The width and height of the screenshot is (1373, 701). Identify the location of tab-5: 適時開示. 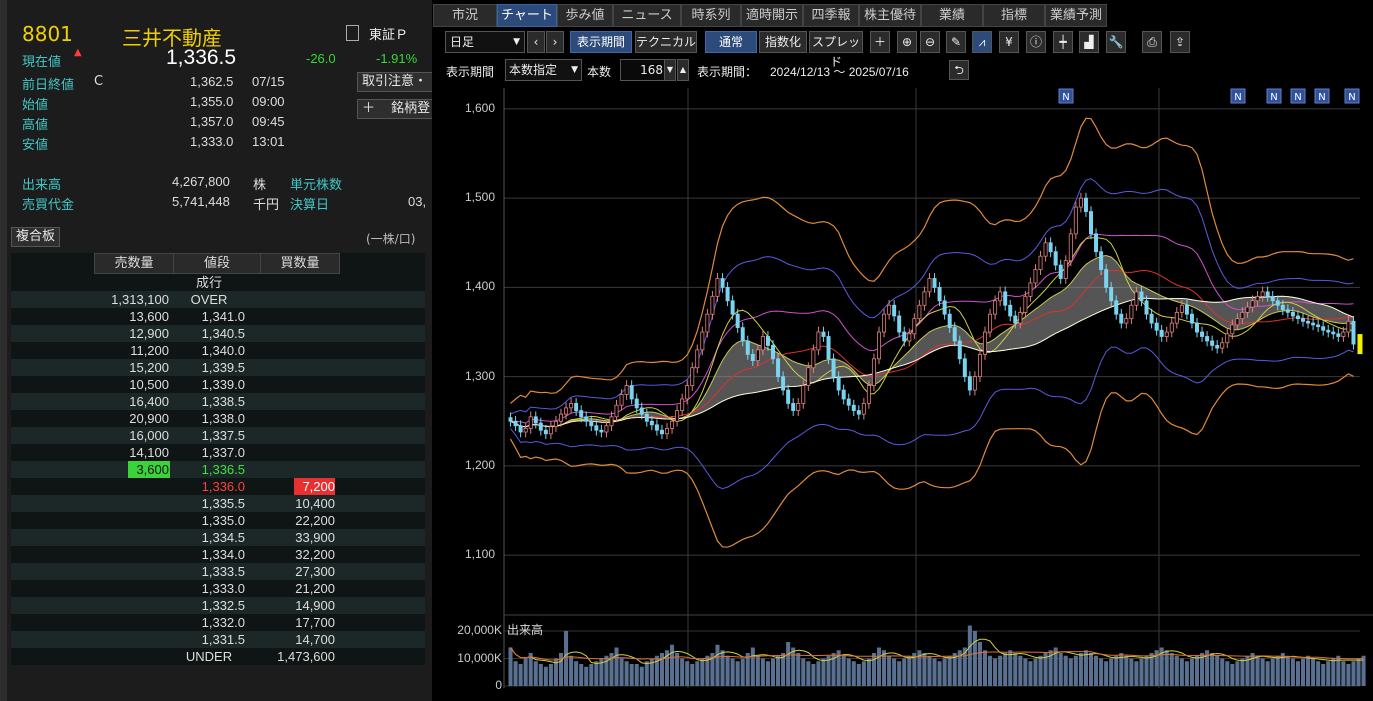
(772, 15).